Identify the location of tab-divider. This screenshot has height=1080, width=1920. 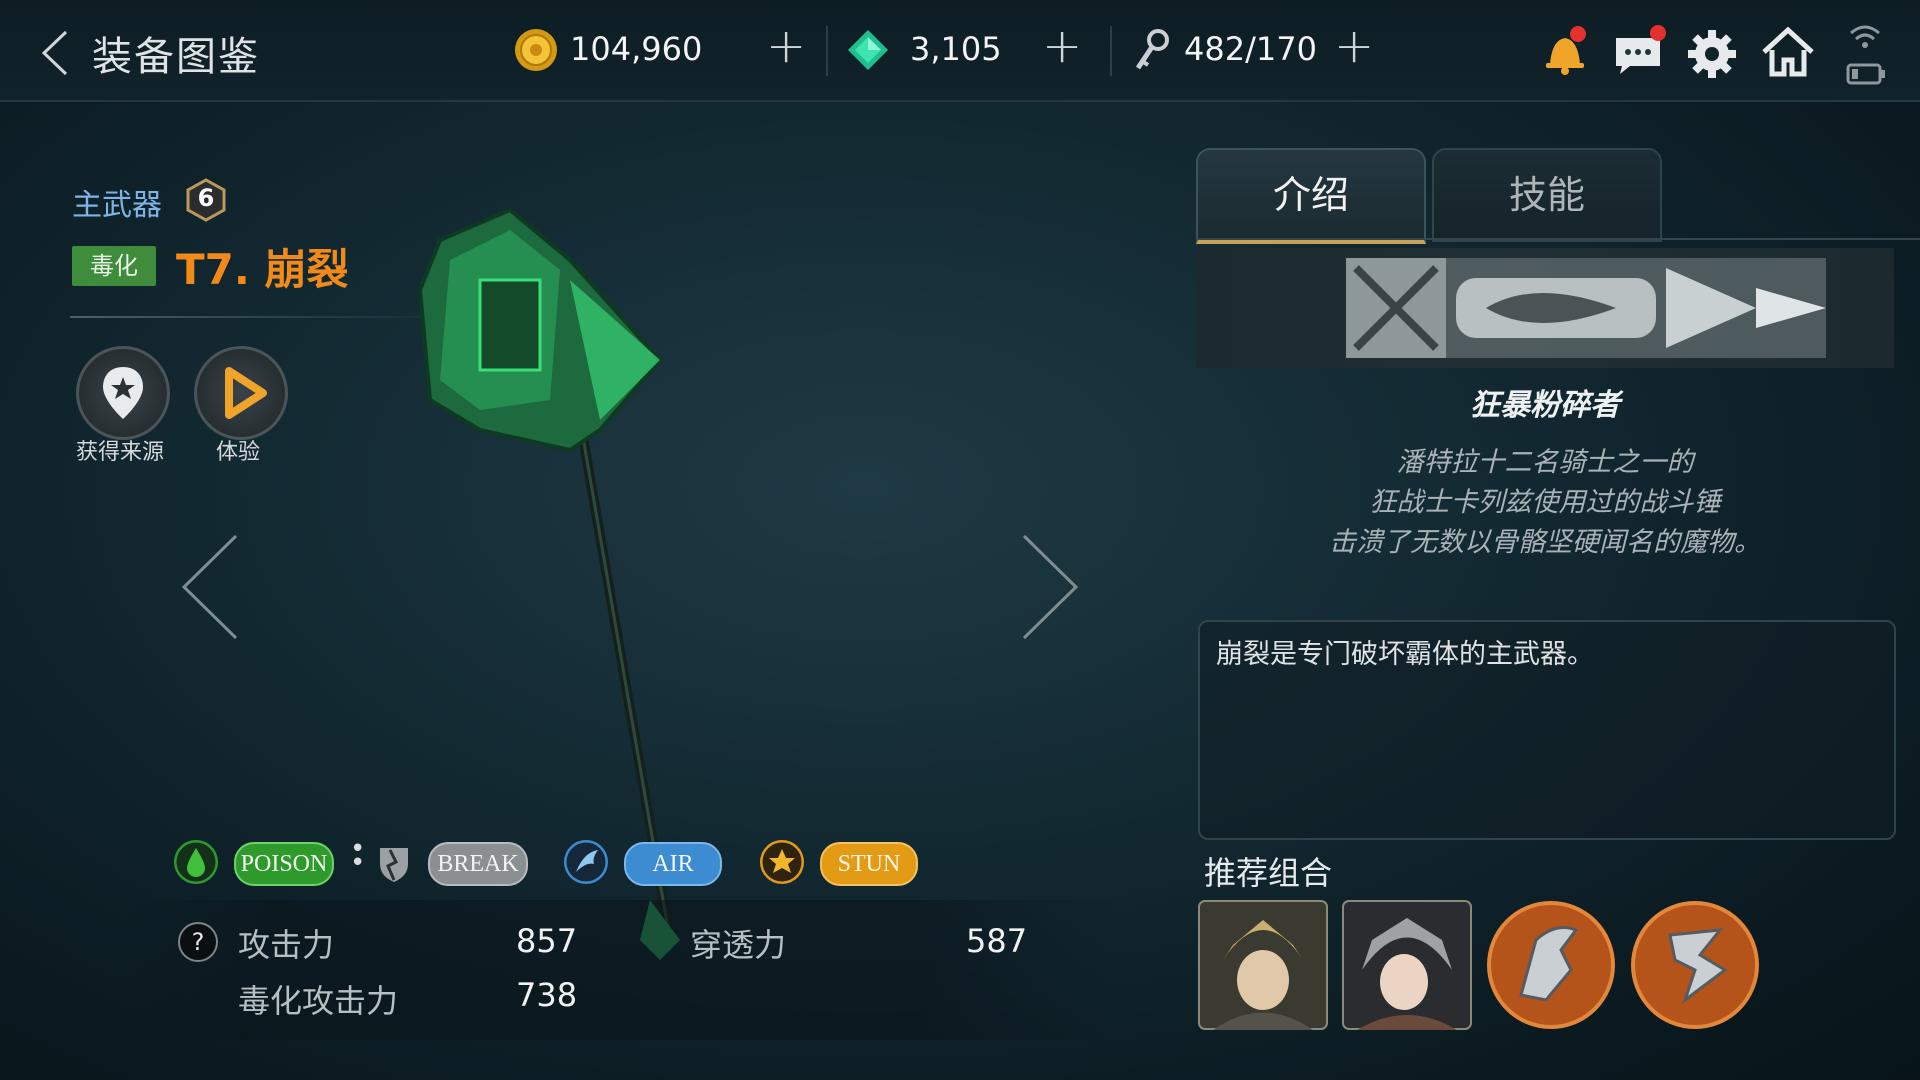
(1558, 239).